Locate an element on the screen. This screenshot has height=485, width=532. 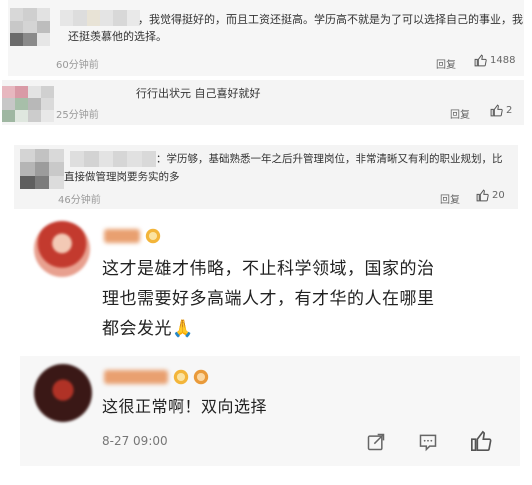
comment-time: 8-27 09:00 is located at coordinates (135, 441).